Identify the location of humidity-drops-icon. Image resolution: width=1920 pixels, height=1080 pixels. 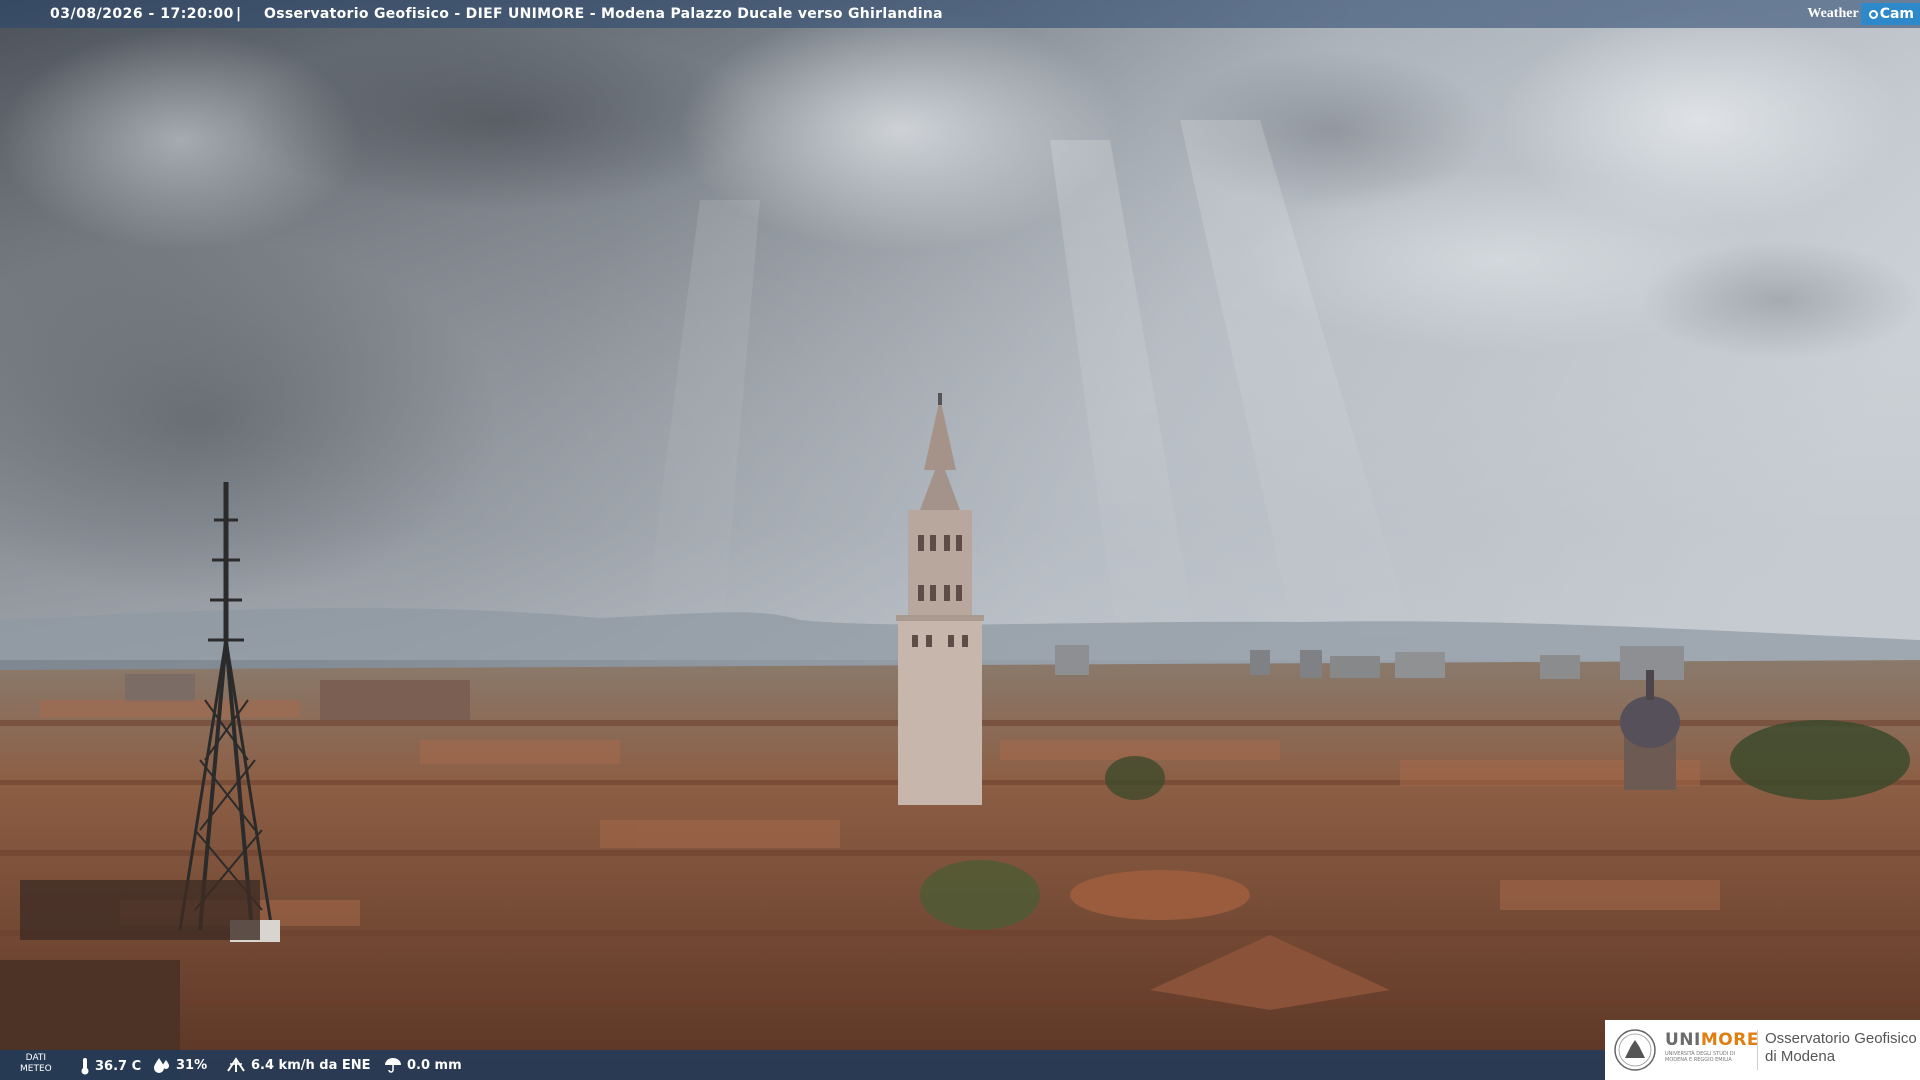
(161, 1065).